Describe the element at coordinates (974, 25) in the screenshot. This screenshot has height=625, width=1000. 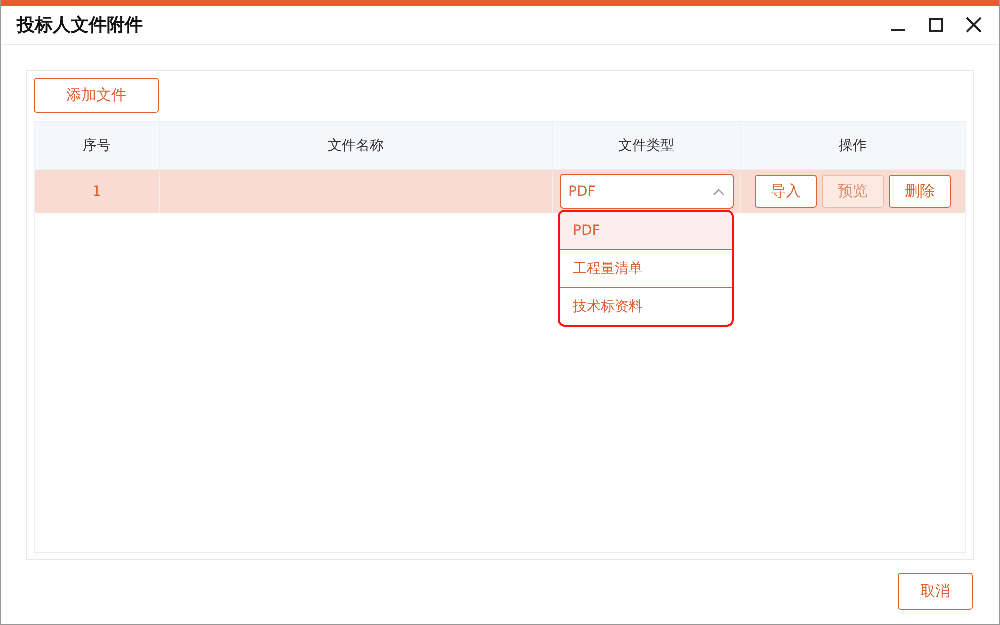
I see `close-icon` at that location.